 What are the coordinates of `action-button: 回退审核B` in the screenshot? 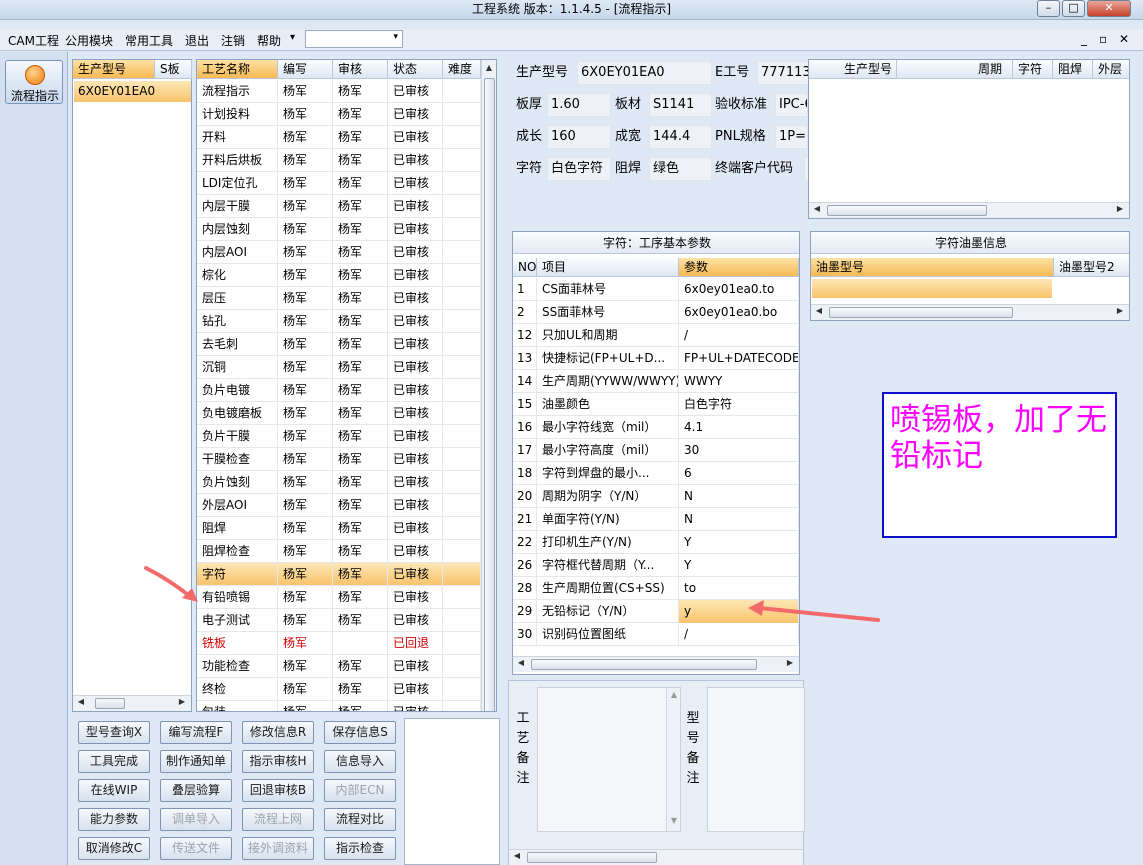 It's located at (278, 790).